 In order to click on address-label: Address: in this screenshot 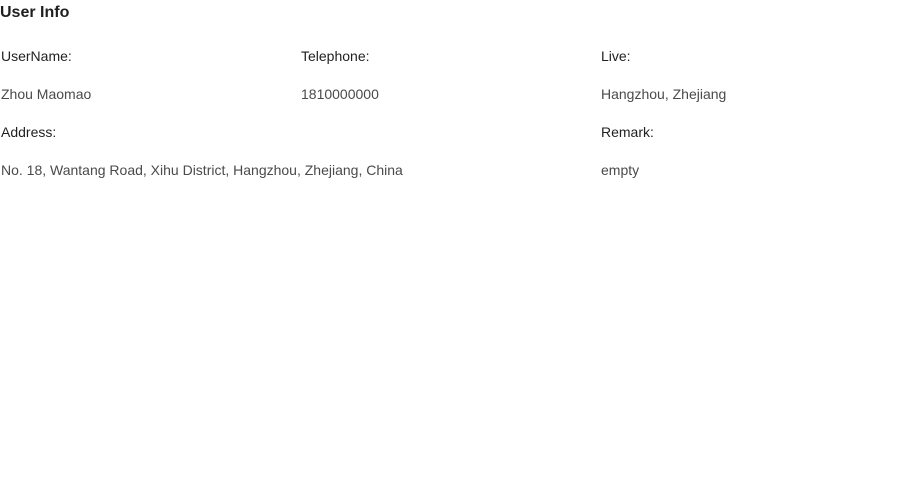, I will do `click(29, 132)`.